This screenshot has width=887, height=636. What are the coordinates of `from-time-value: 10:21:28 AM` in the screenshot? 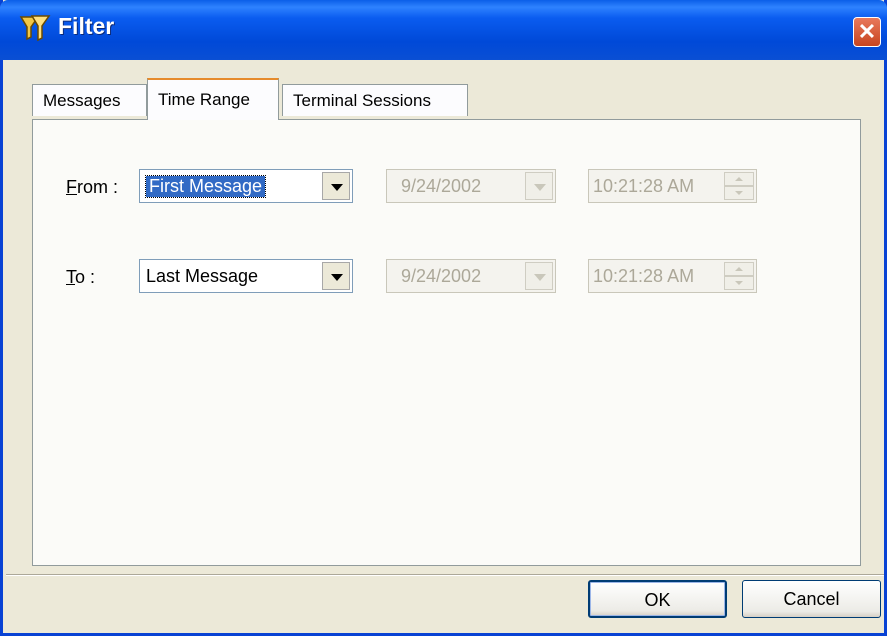 It's located at (644, 186).